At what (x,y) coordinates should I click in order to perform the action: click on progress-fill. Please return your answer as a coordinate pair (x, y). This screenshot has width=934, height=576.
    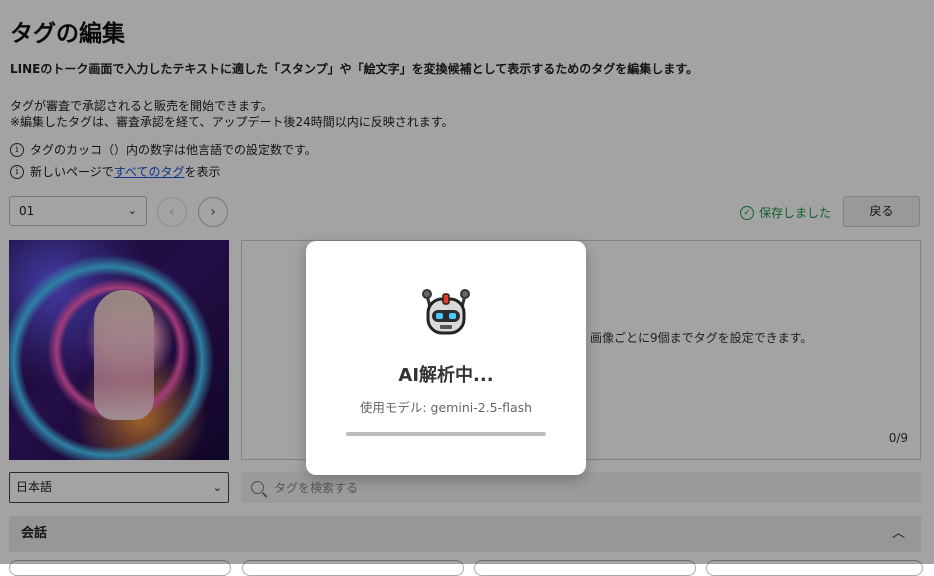
    Looking at the image, I should click on (446, 434).